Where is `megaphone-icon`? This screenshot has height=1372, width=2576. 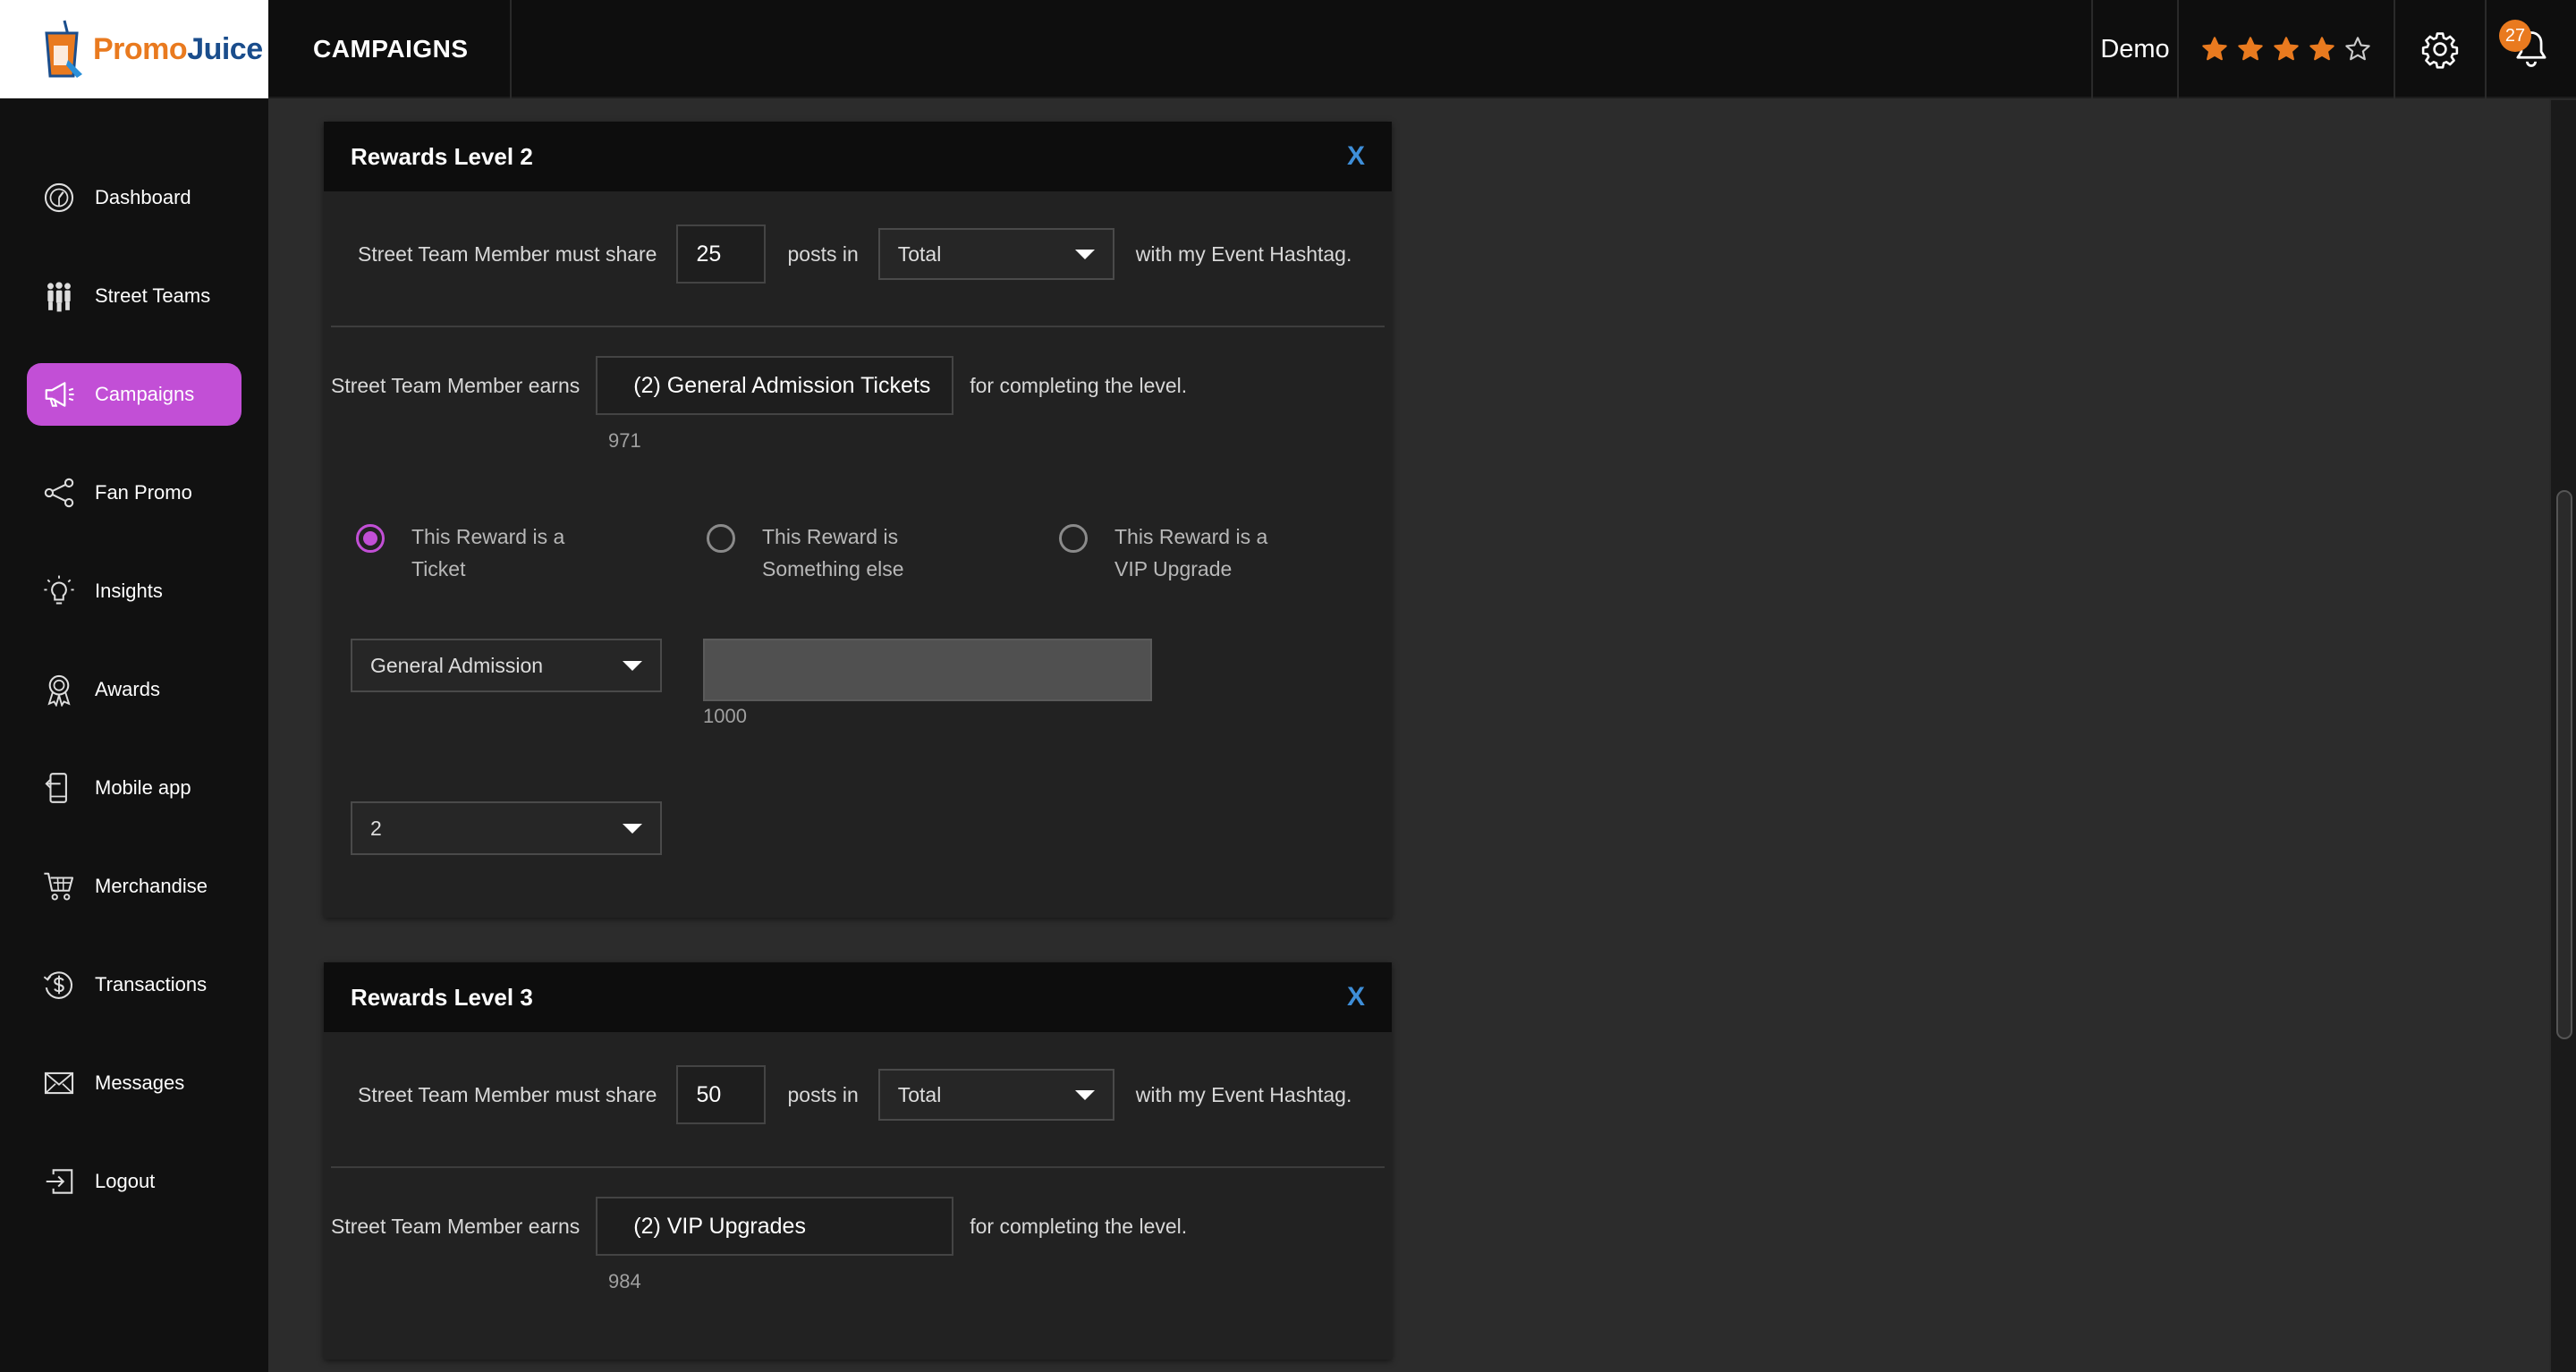
megaphone-icon is located at coordinates (59, 394).